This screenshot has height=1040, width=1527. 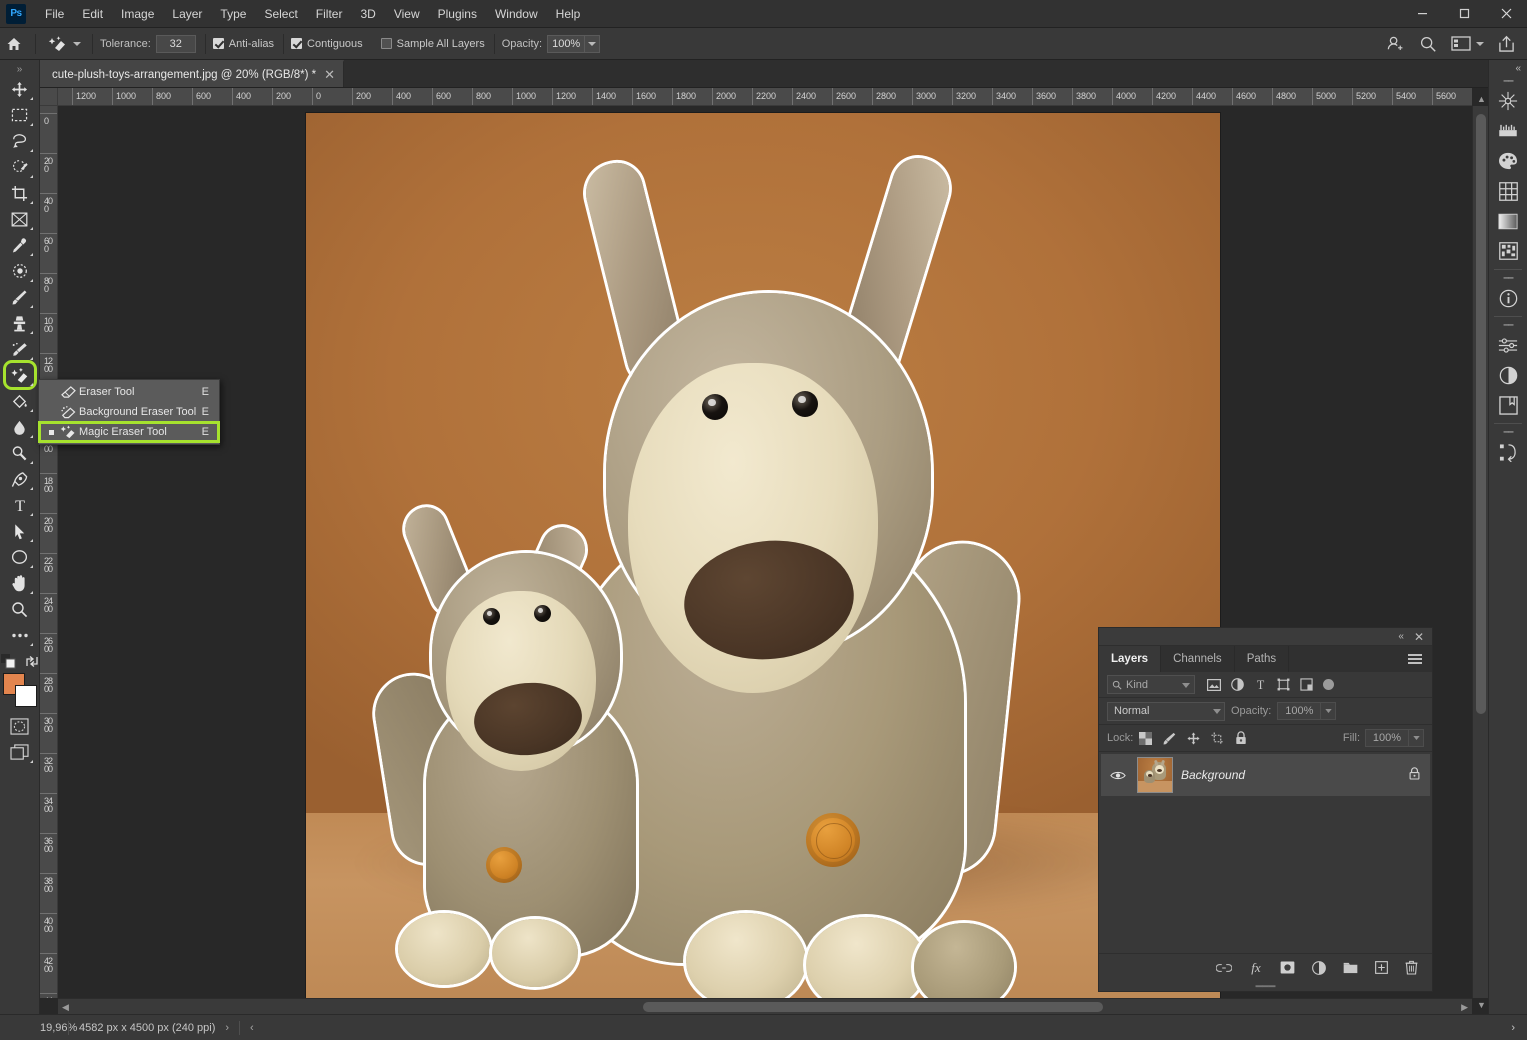 What do you see at coordinates (187, 14) in the screenshot?
I see `menu-layer: Layer` at bounding box center [187, 14].